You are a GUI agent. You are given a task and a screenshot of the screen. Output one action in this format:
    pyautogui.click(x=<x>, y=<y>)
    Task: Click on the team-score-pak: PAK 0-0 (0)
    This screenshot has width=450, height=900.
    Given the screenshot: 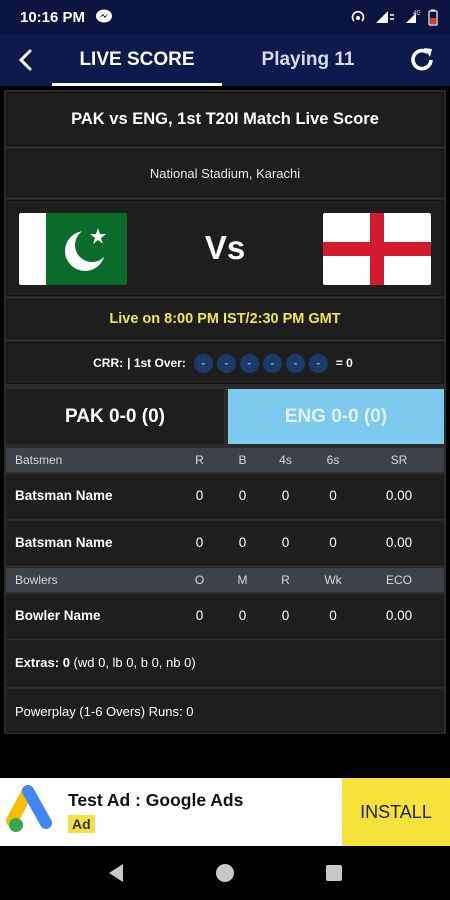 What is the action you would take?
    pyautogui.click(x=115, y=416)
    